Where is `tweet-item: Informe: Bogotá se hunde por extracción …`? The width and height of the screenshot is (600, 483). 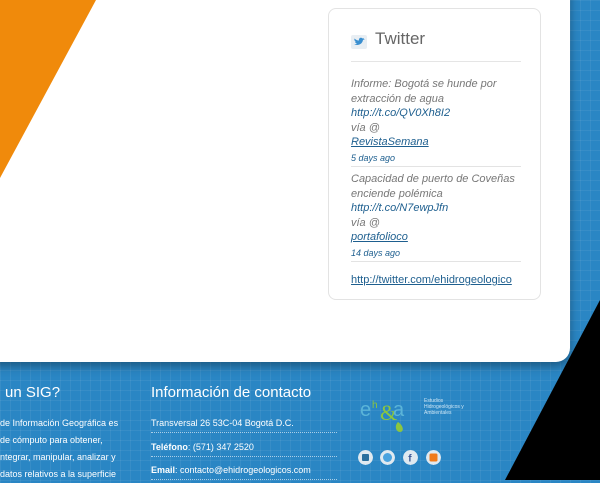 tweet-item: Informe: Bogotá se hunde por extracción … is located at coordinates (436, 121).